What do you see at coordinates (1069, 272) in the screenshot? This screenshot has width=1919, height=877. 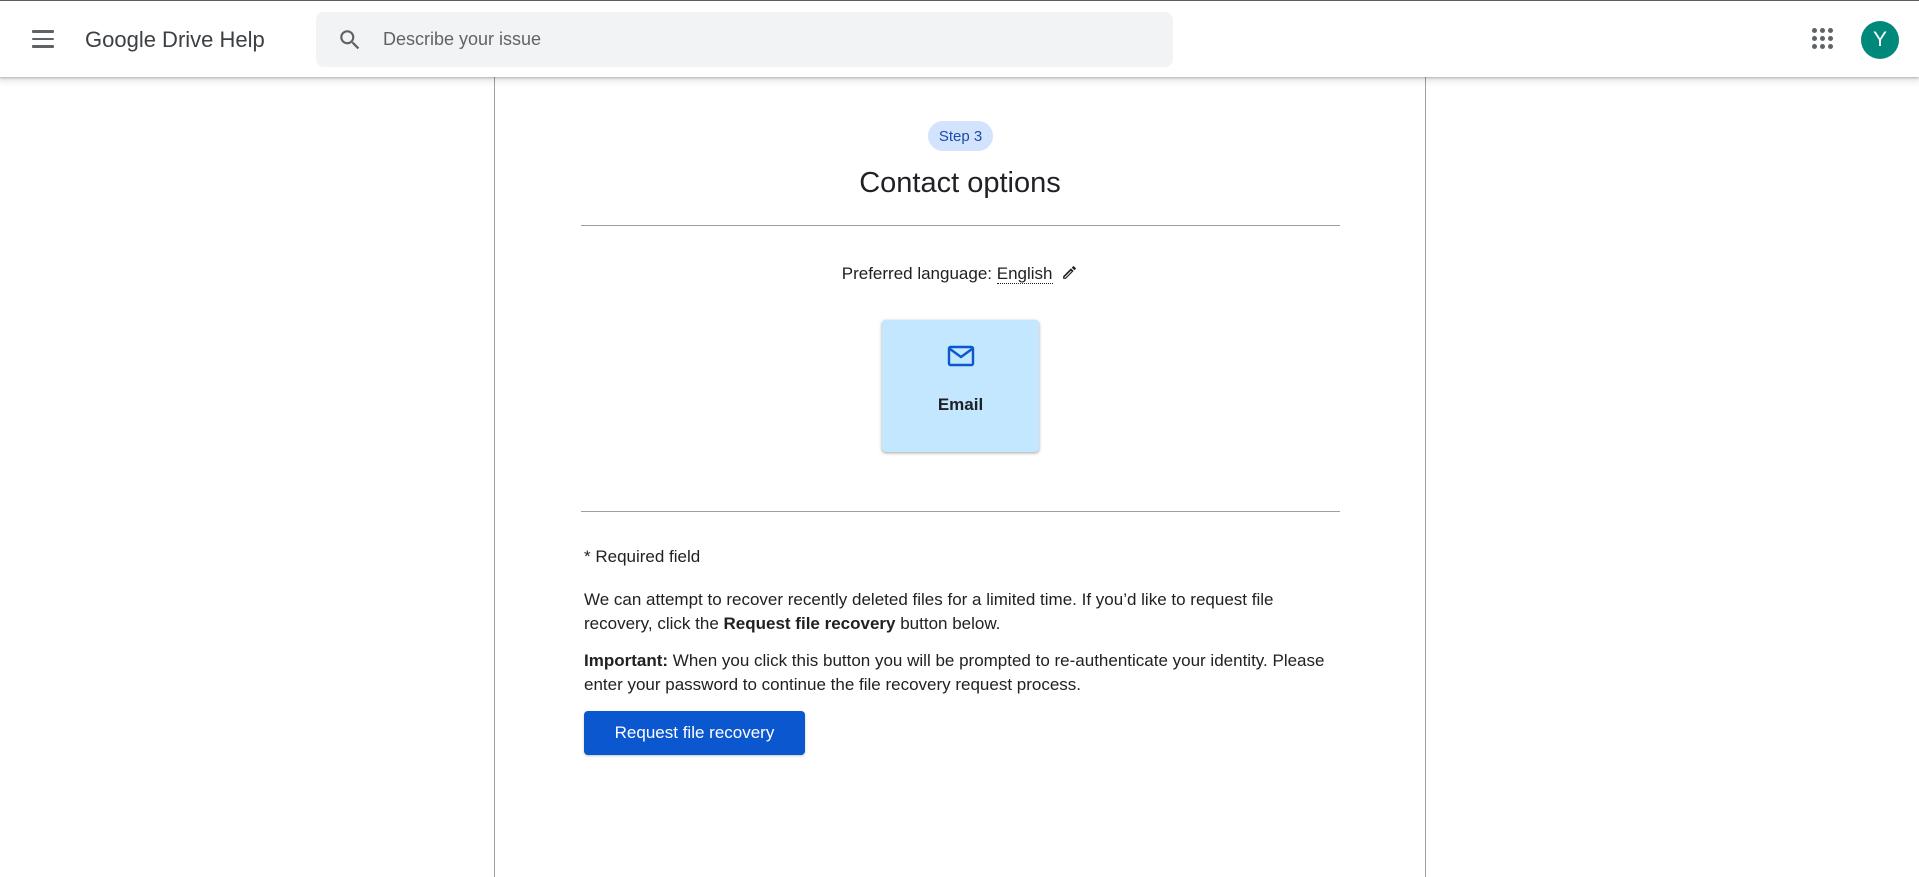 I see `pencil-icon` at bounding box center [1069, 272].